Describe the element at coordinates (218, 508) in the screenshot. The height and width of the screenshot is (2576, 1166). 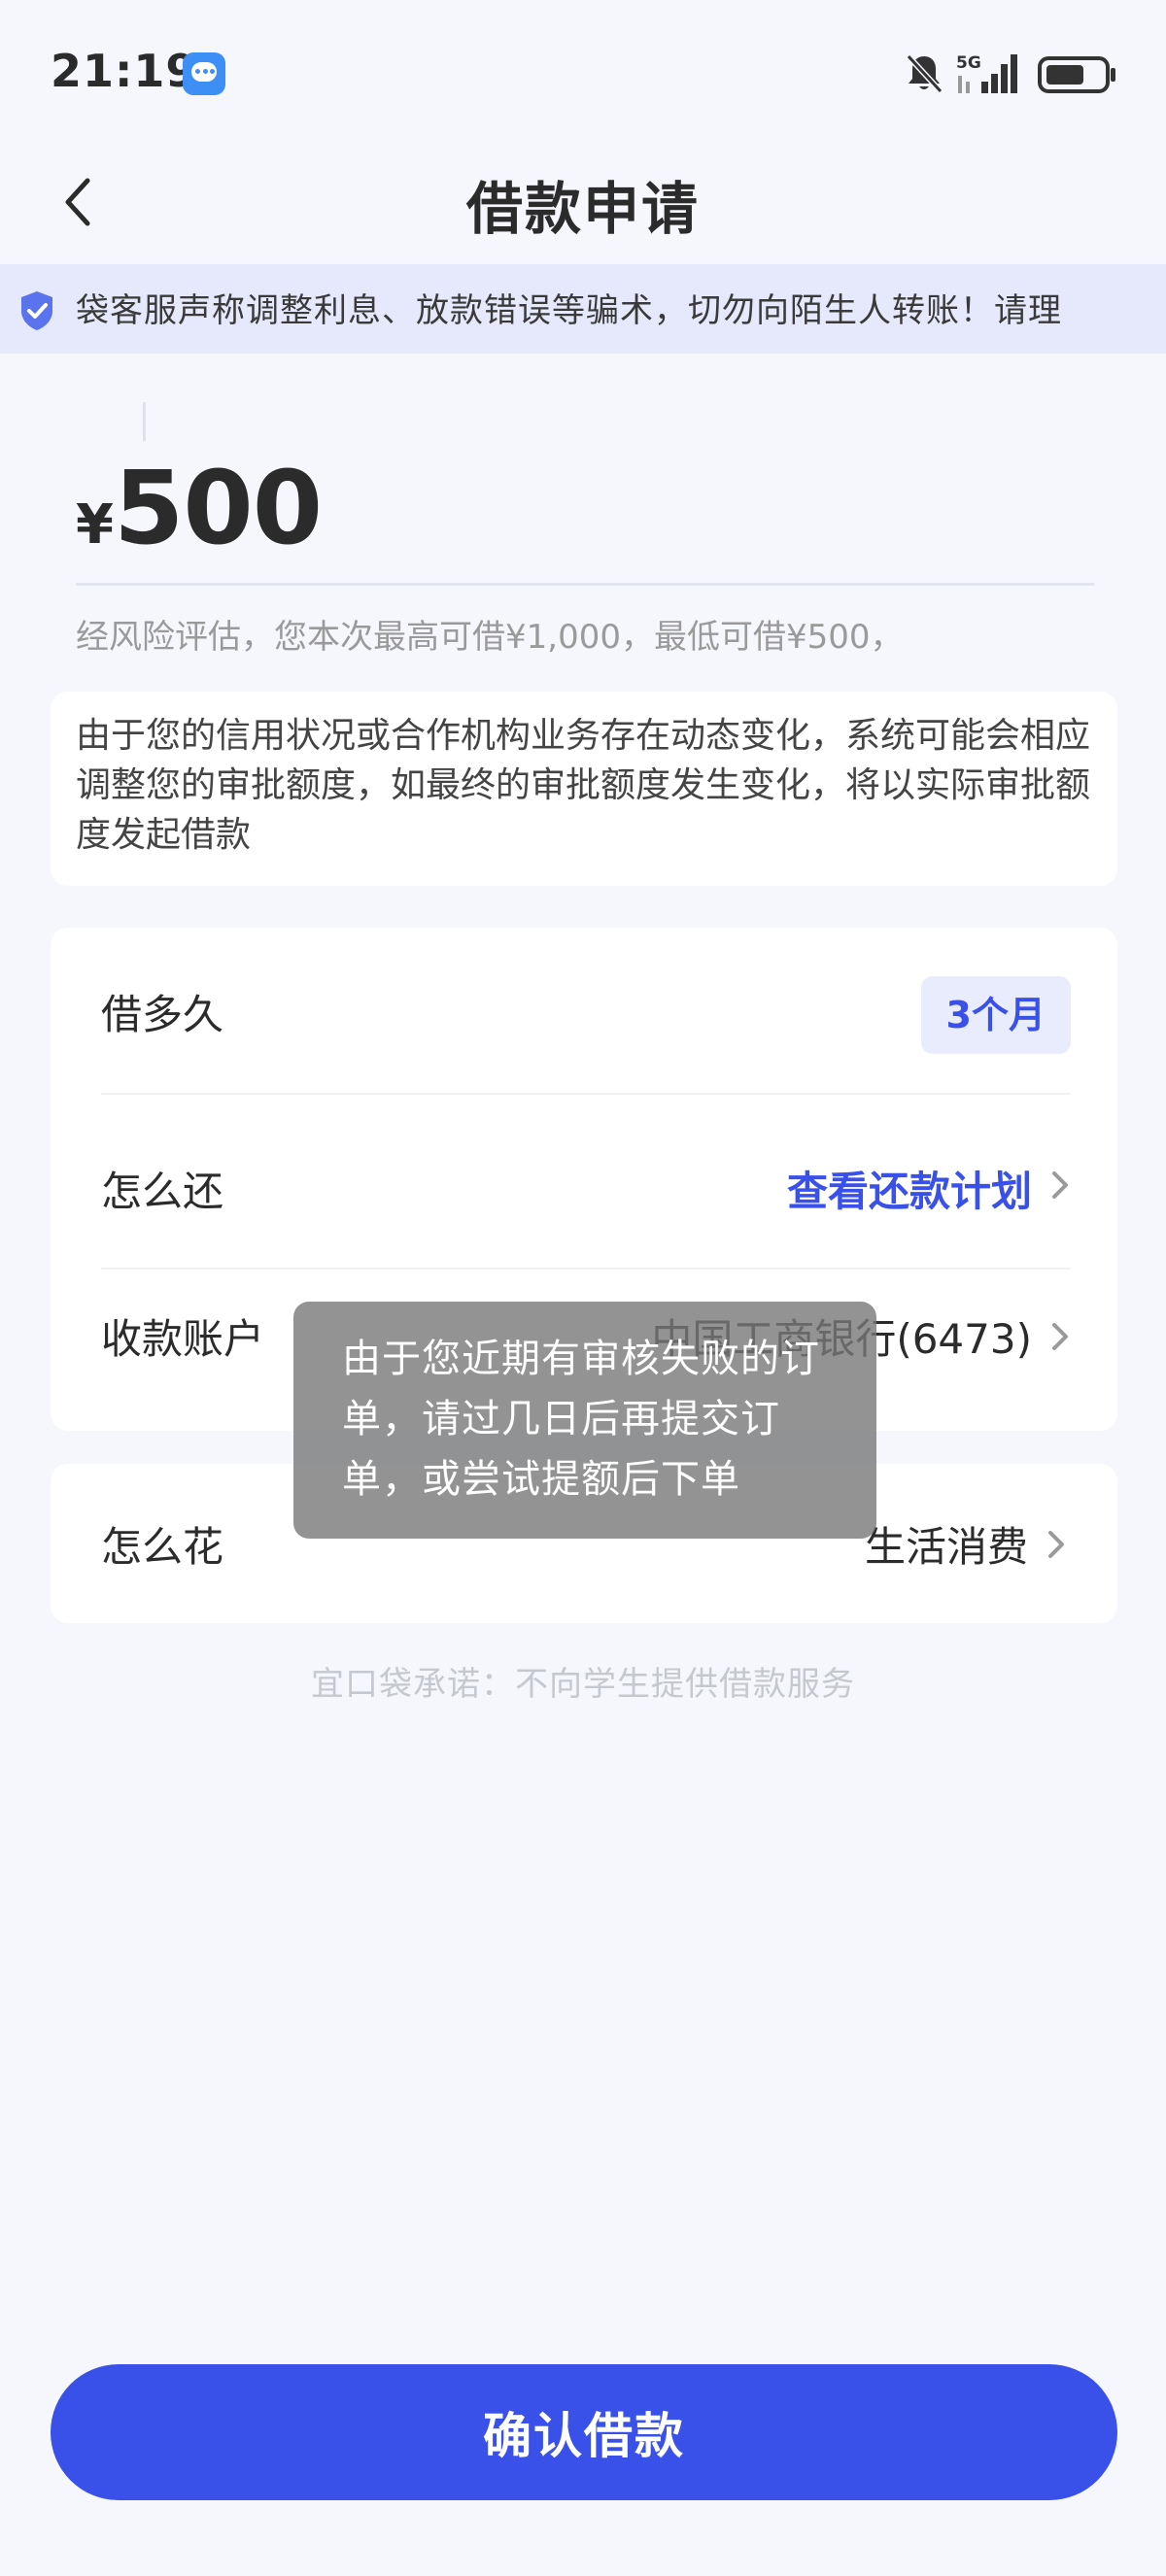
I see `amount-value: 500` at that location.